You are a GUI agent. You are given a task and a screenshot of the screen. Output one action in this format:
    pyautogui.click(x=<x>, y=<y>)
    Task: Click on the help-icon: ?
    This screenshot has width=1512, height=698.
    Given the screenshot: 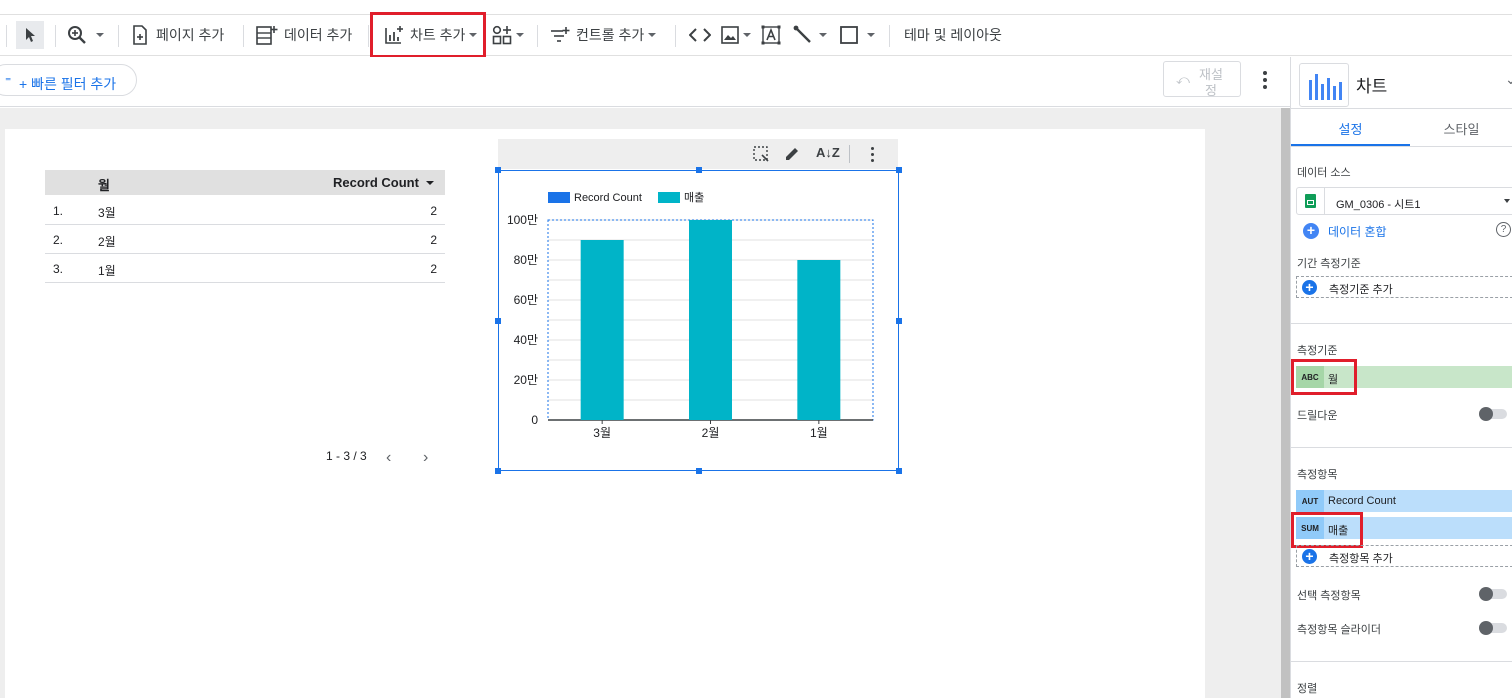 What is the action you would take?
    pyautogui.click(x=1503, y=229)
    